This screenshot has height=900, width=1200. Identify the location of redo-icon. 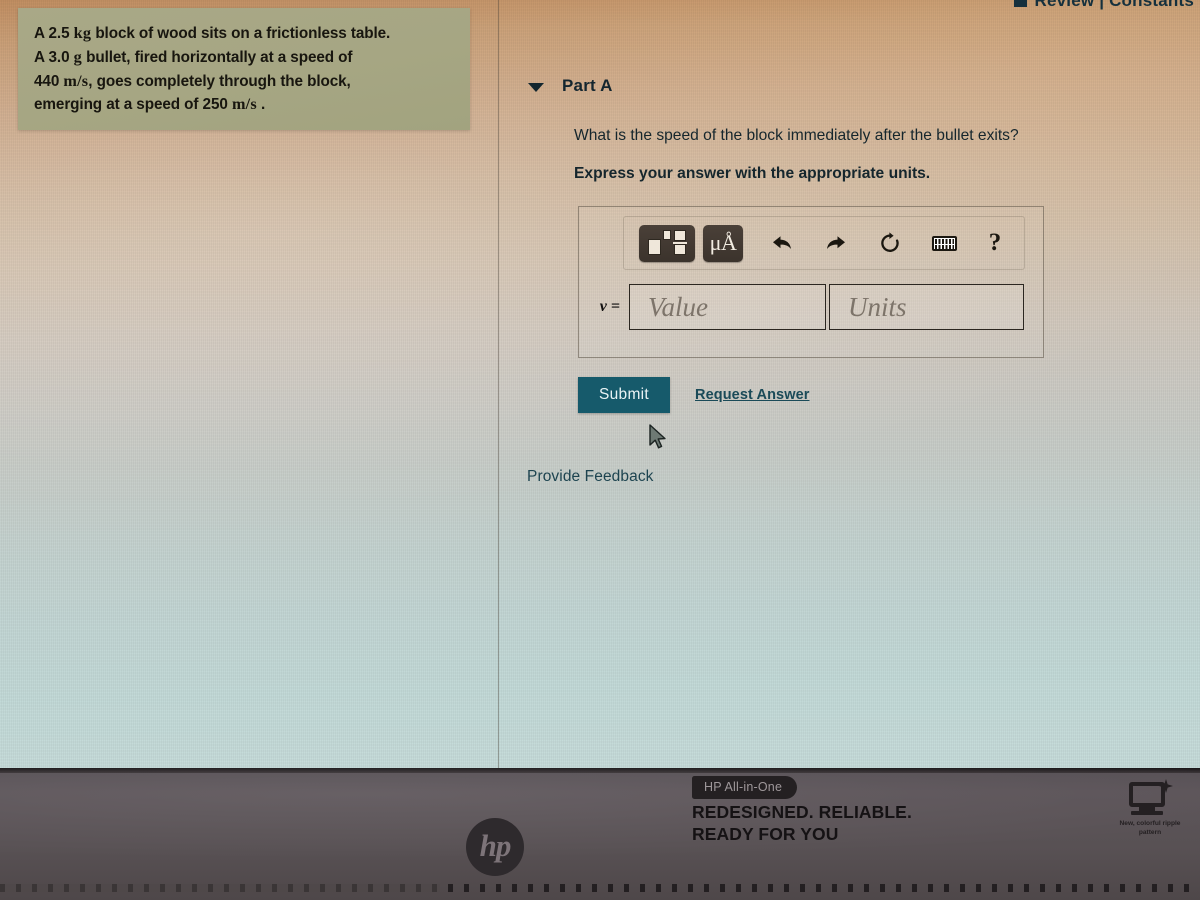
(836, 243).